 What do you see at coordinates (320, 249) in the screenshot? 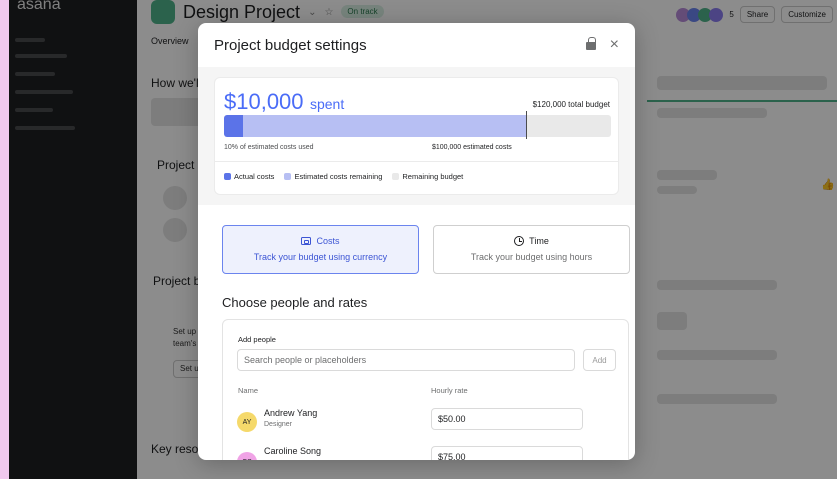
I see `costs-mode-card: Costs Track your budget using currency` at bounding box center [320, 249].